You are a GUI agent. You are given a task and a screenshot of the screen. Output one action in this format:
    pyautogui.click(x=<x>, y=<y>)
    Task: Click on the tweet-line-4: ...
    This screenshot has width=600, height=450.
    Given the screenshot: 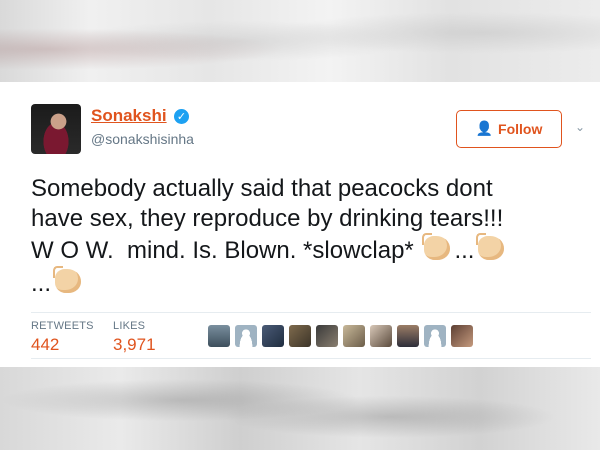 What is the action you would take?
    pyautogui.click(x=41, y=283)
    